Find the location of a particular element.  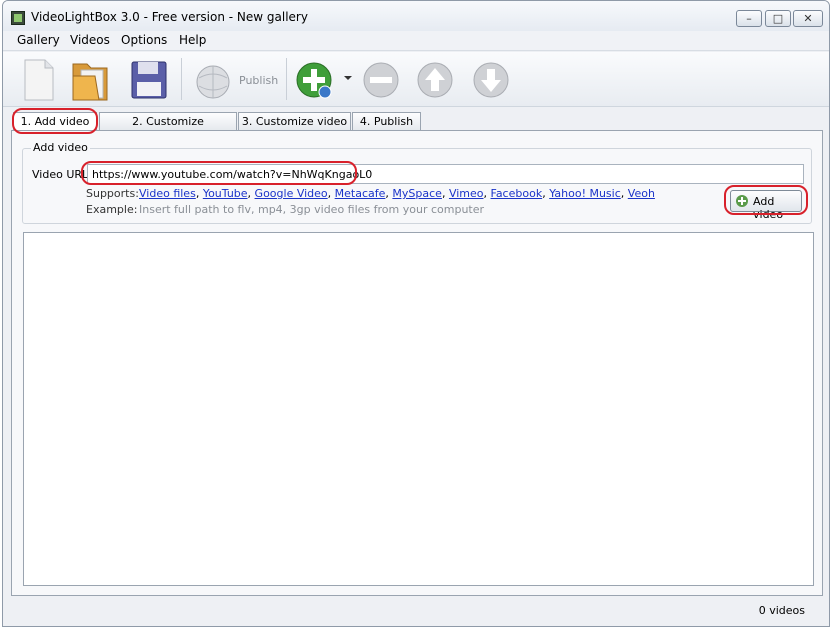

add-icon is located at coordinates (314, 80).